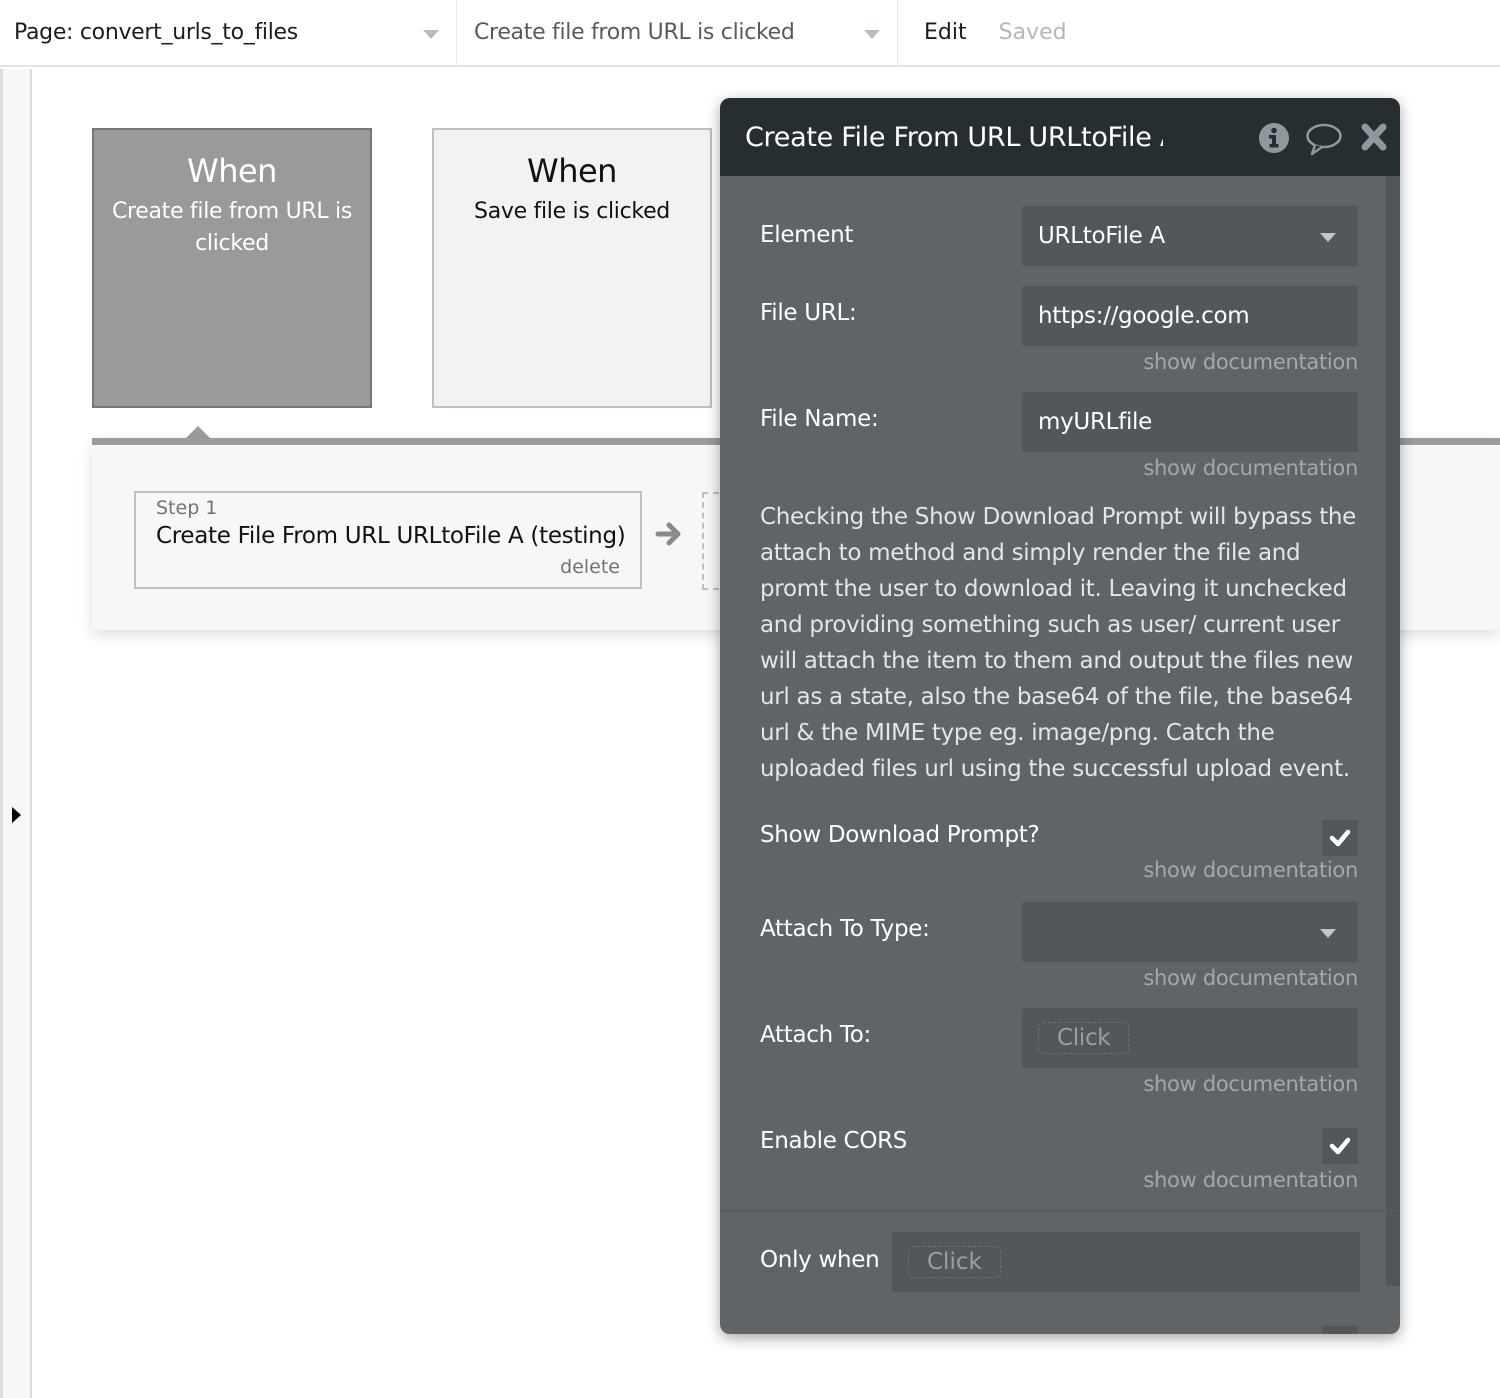 The height and width of the screenshot is (1398, 1500). What do you see at coordinates (1190, 236) in the screenshot?
I see `element-dropdown: URLtoFile A` at bounding box center [1190, 236].